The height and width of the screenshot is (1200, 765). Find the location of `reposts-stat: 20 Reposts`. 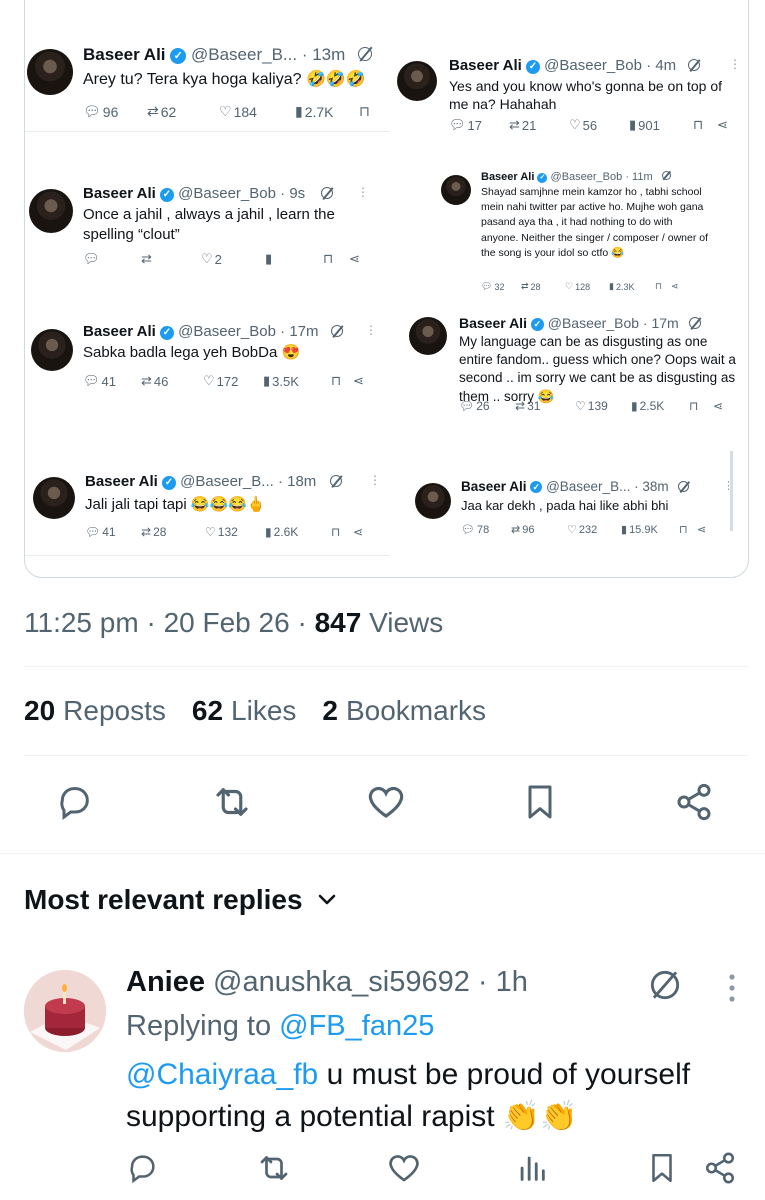

reposts-stat: 20 Reposts is located at coordinates (95, 711).